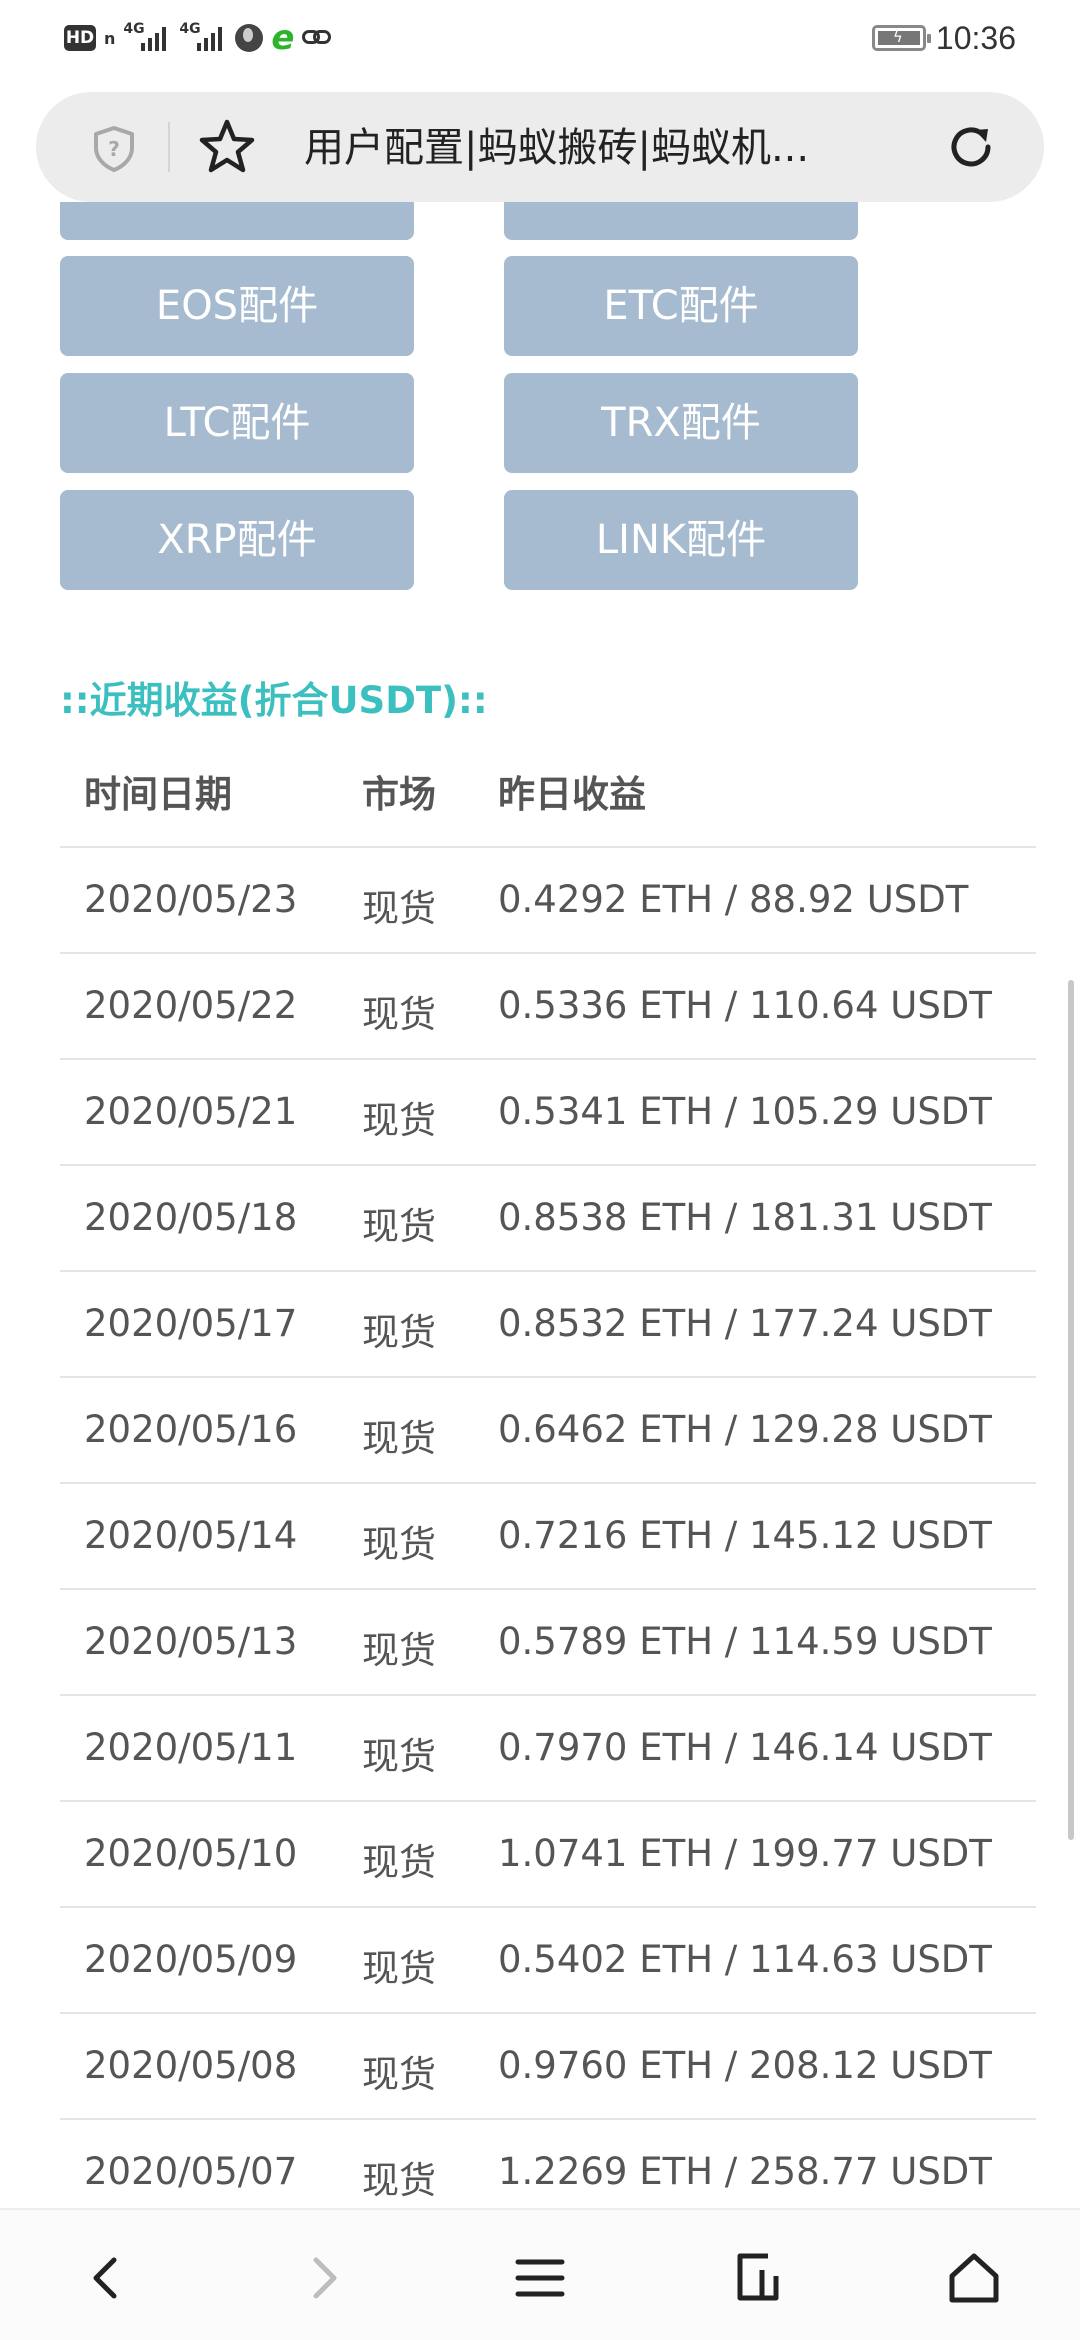 This screenshot has height=2340, width=1080. I want to click on table-row: 2020/05/07 现货 1.2269 ETH / 258.77 USDT, so click(548, 2164).